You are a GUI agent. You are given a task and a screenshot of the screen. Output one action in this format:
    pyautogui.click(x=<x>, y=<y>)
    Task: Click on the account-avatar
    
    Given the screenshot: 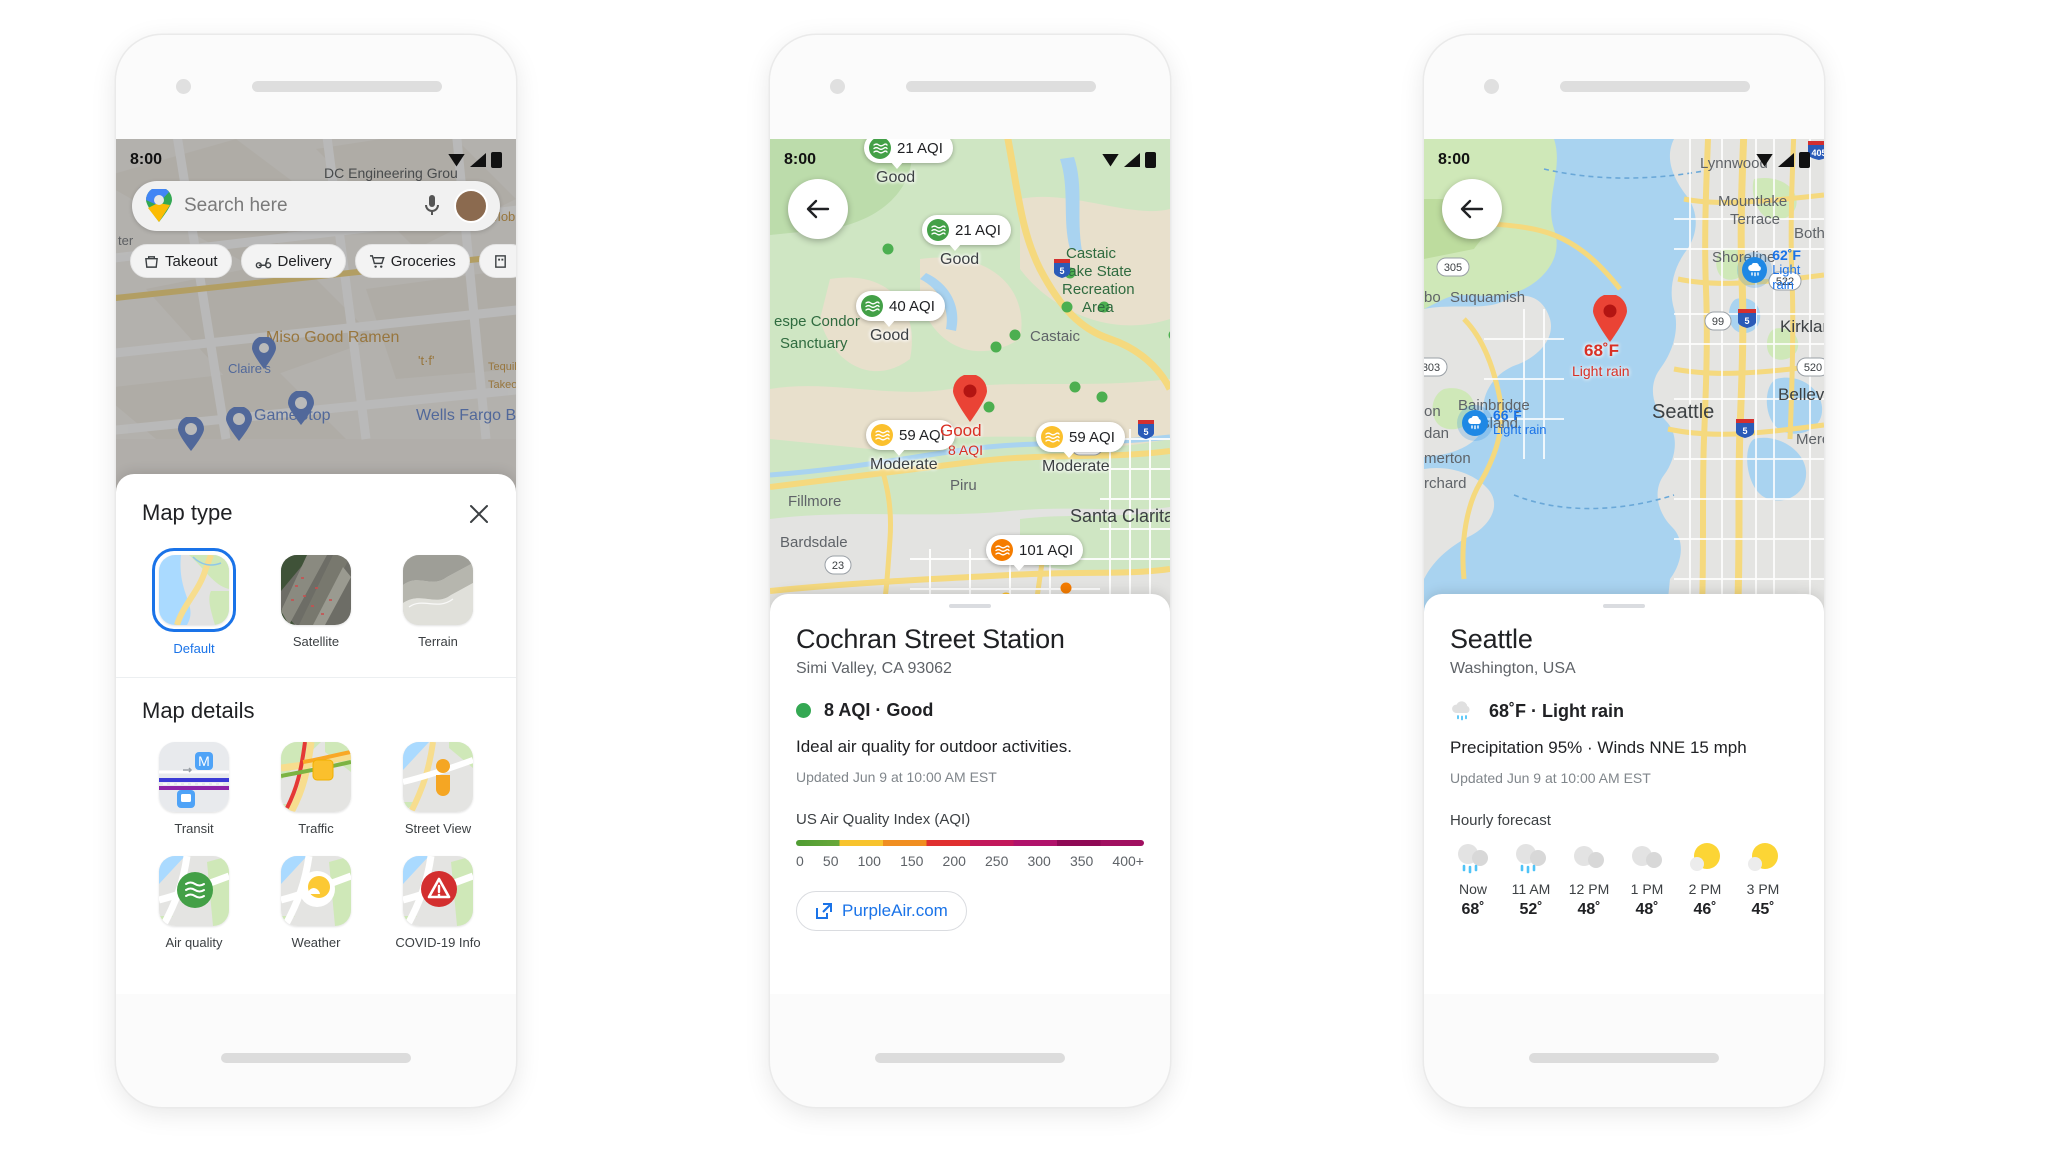 What is the action you would take?
    pyautogui.click(x=471, y=206)
    